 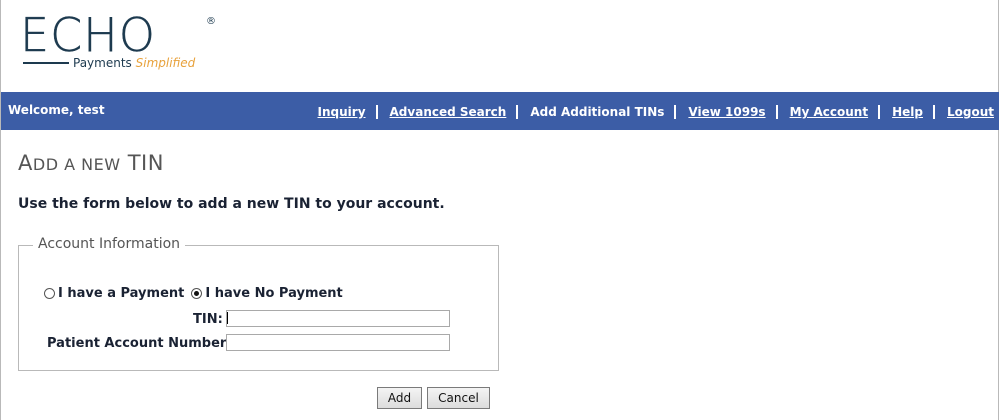 I want to click on patient-account-number-input, so click(x=338, y=342).